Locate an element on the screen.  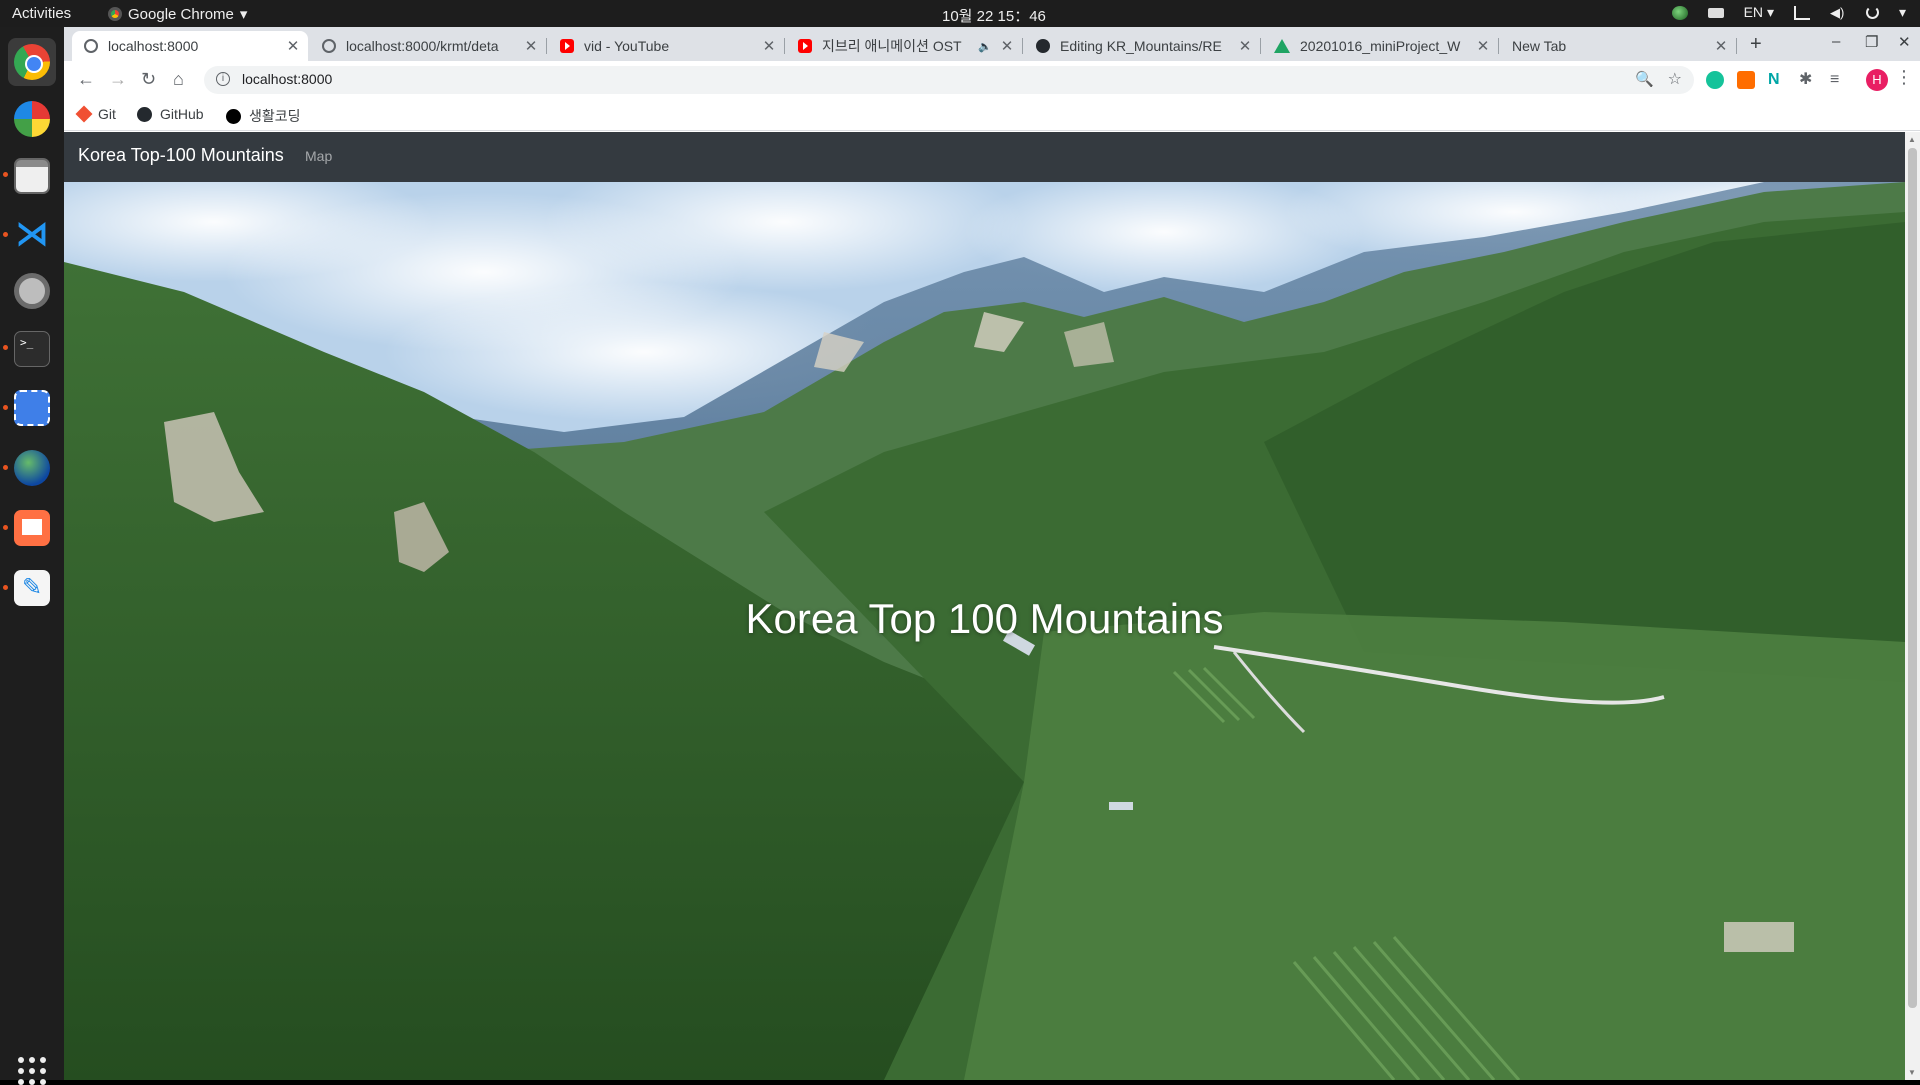
forward-button: → is located at coordinates (118, 79).